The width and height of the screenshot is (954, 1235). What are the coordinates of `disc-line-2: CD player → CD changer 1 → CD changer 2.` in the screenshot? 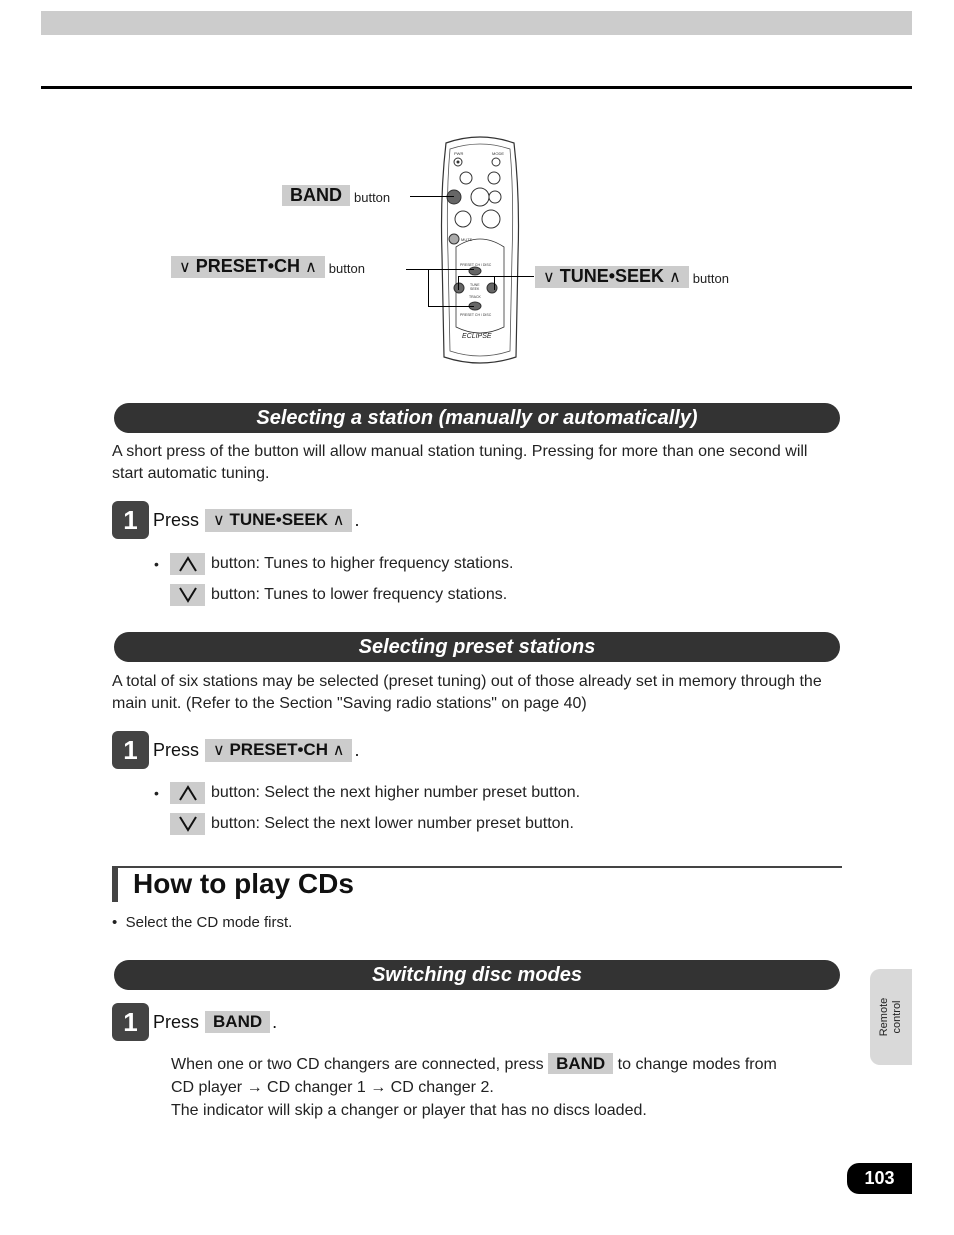 It's located at (332, 1087).